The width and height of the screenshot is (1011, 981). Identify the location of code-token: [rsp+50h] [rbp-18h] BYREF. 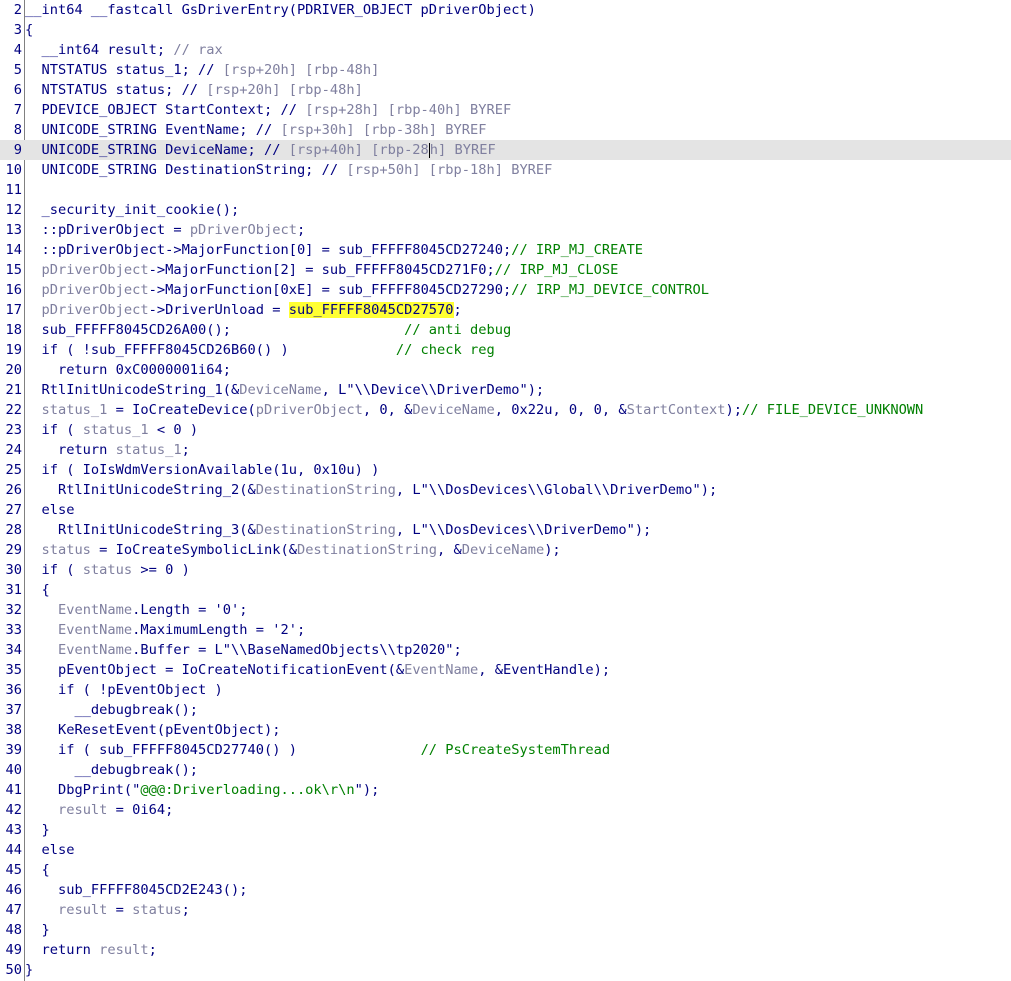
(449, 170).